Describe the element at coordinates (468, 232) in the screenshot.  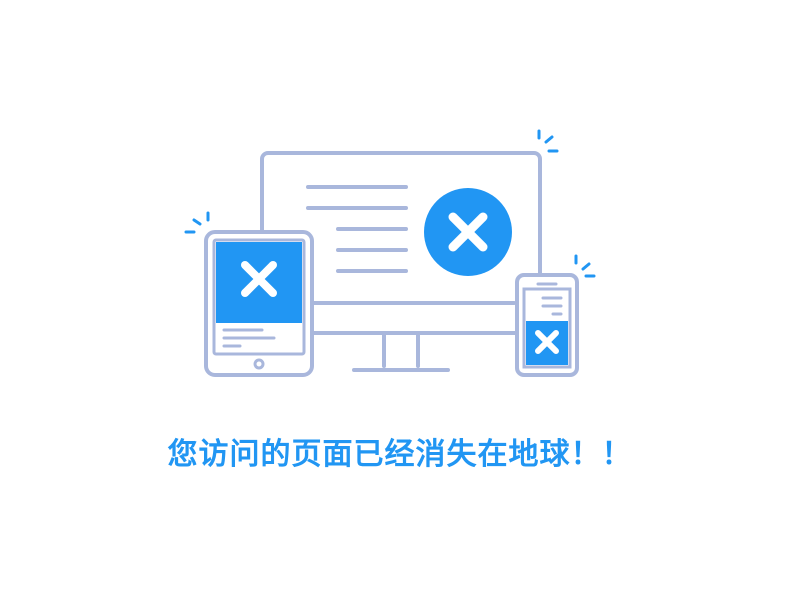
I see `monitor-error-badge` at that location.